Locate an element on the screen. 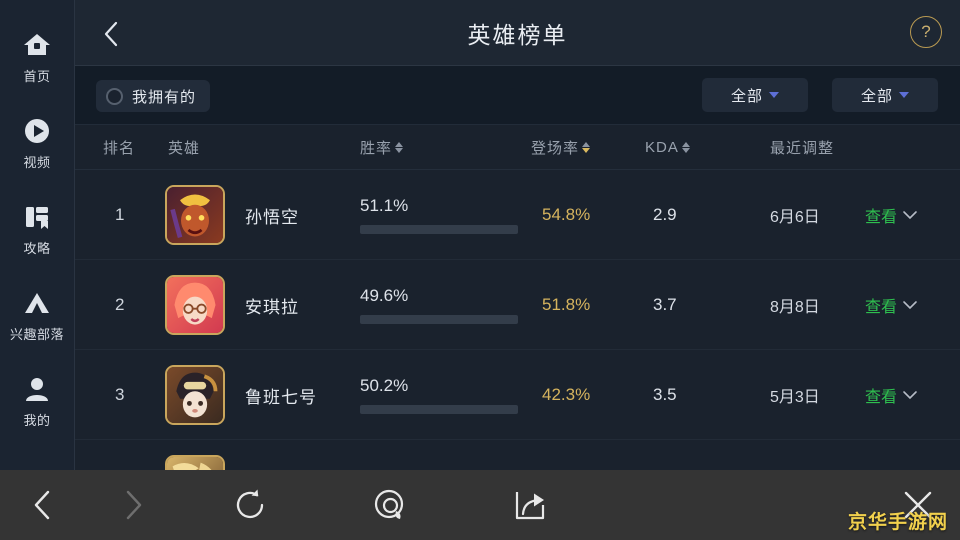  owned-filter-toggle: 我拥有的 is located at coordinates (153, 96).